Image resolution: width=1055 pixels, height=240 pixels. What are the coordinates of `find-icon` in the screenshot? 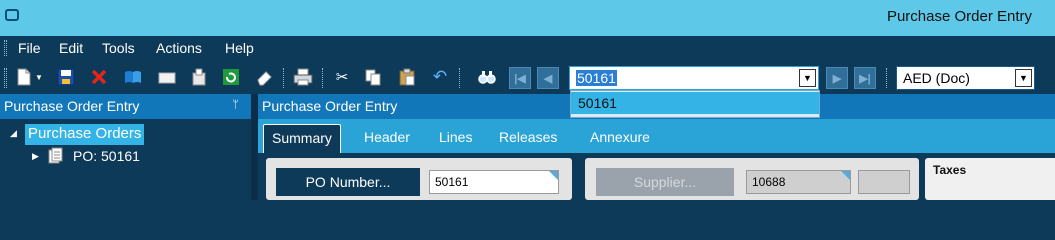 It's located at (487, 77).